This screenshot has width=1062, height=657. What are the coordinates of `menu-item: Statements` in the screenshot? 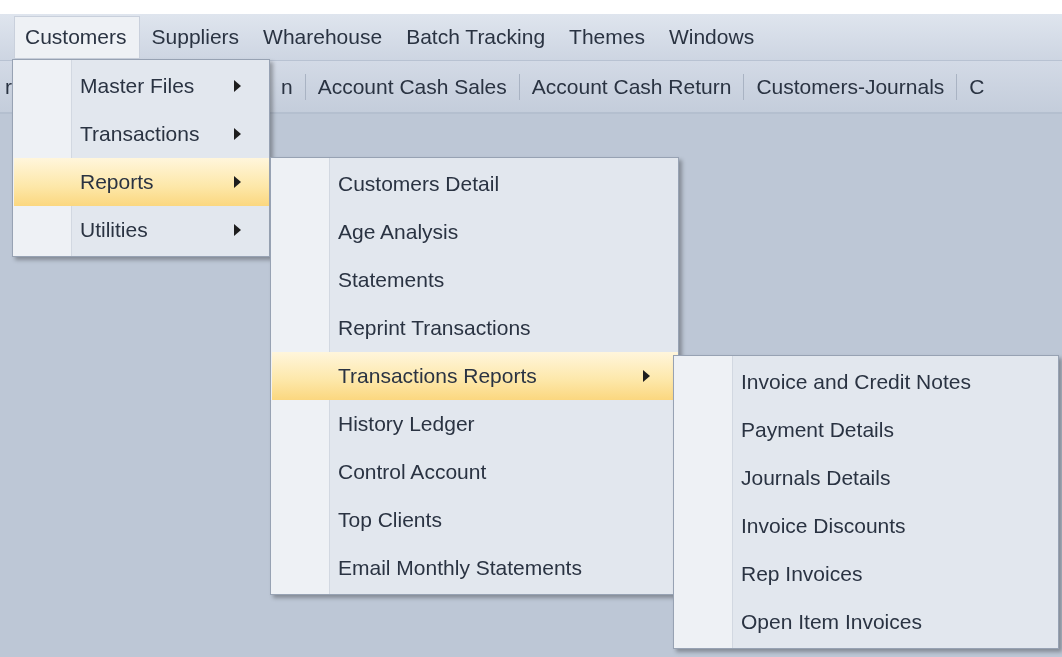 It's located at (475, 280).